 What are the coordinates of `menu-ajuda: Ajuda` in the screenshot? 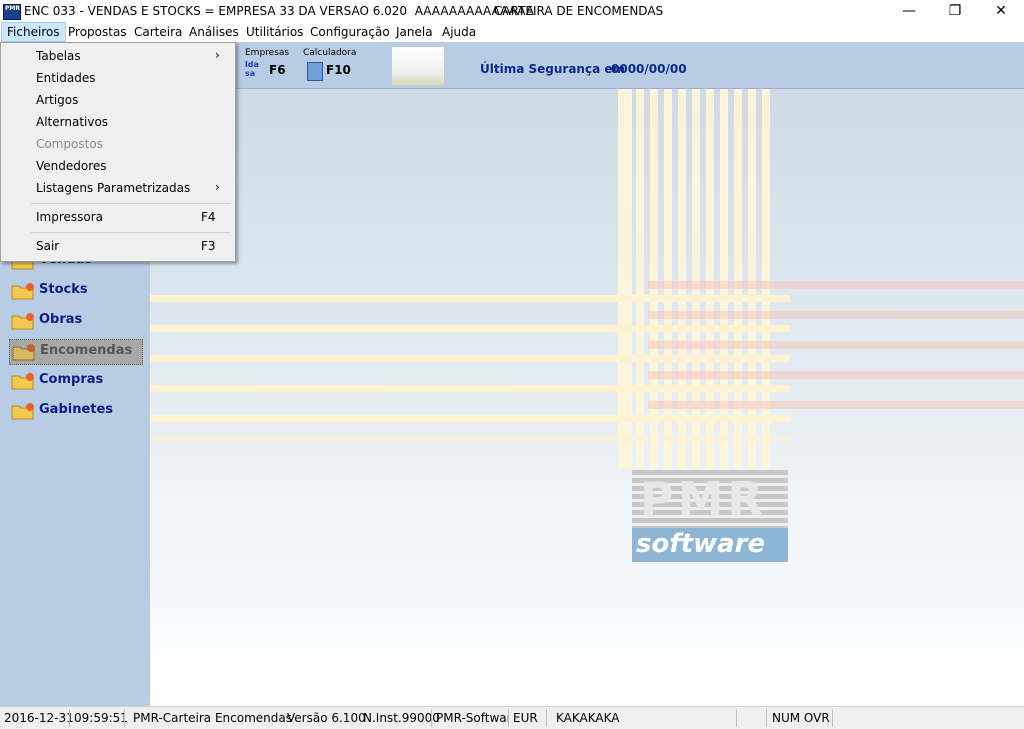 It's located at (459, 32).